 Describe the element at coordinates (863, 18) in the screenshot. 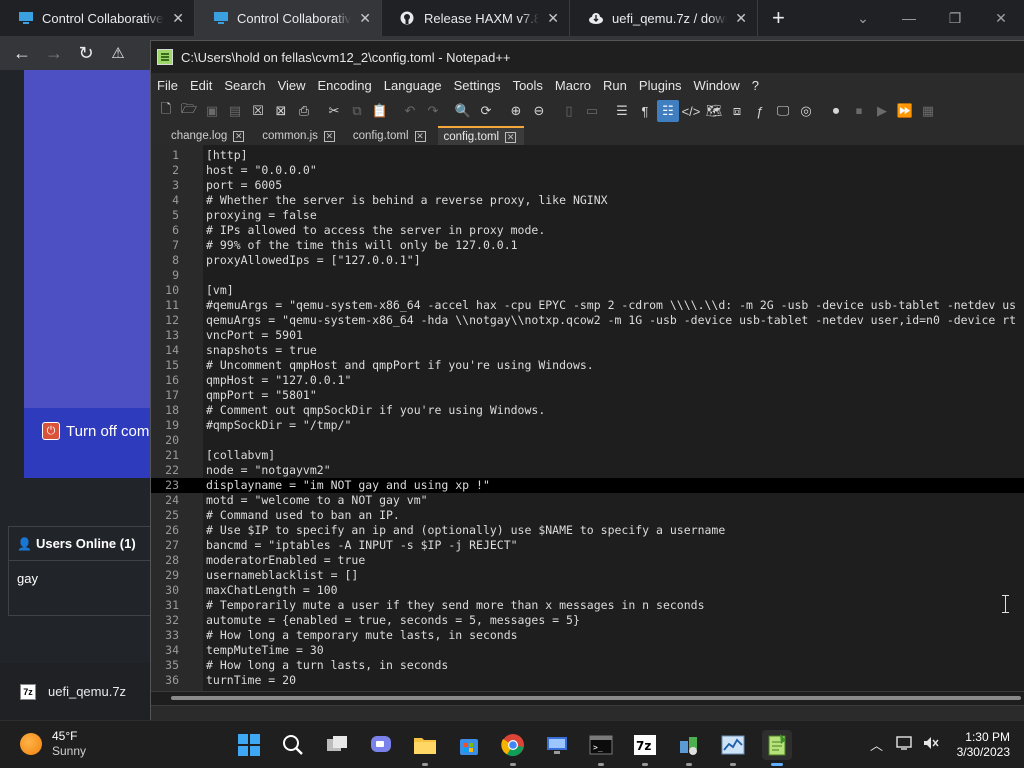

I see `chevron-down-icon: ⌄` at that location.